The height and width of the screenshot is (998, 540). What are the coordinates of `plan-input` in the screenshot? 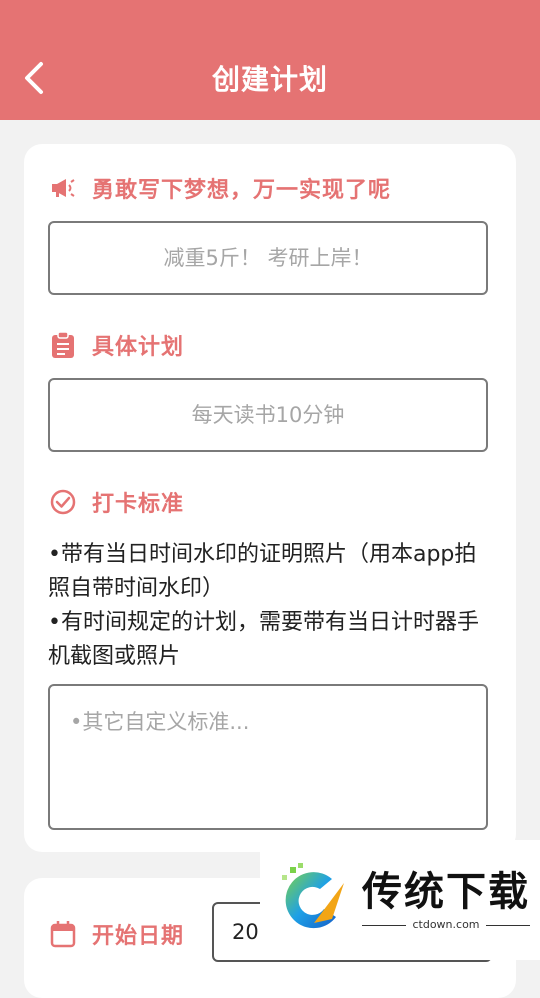 It's located at (268, 415).